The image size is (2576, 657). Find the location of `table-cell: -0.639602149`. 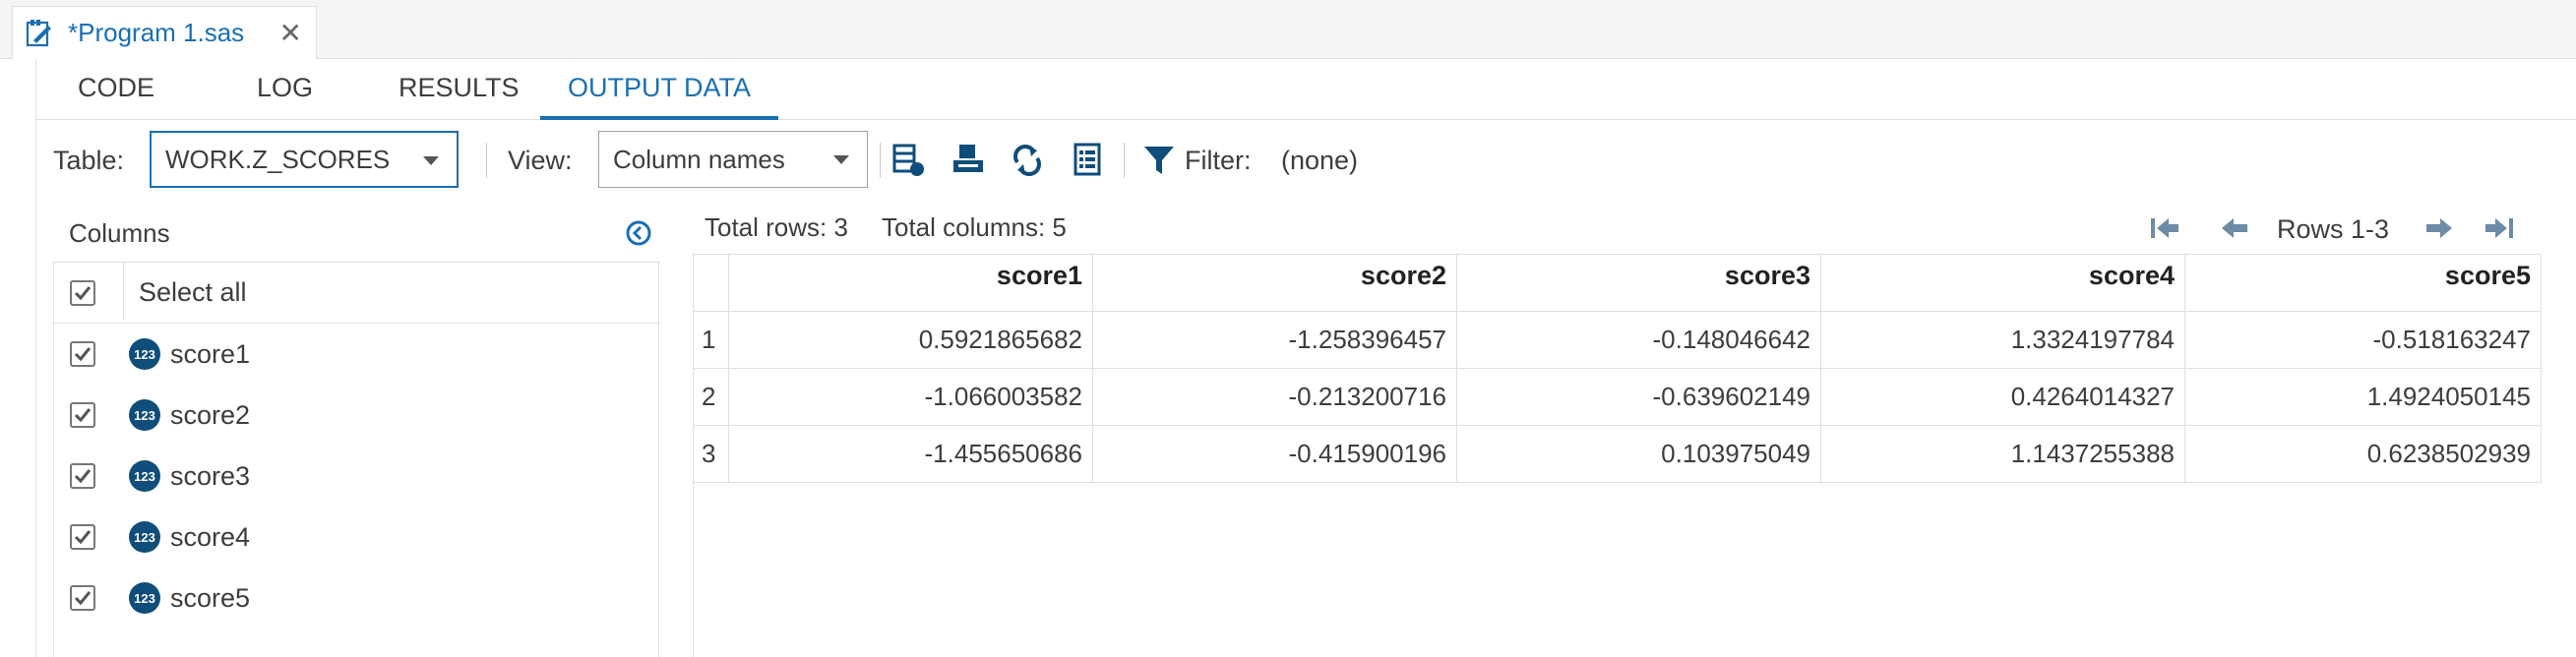

table-cell: -0.639602149 is located at coordinates (1639, 397).